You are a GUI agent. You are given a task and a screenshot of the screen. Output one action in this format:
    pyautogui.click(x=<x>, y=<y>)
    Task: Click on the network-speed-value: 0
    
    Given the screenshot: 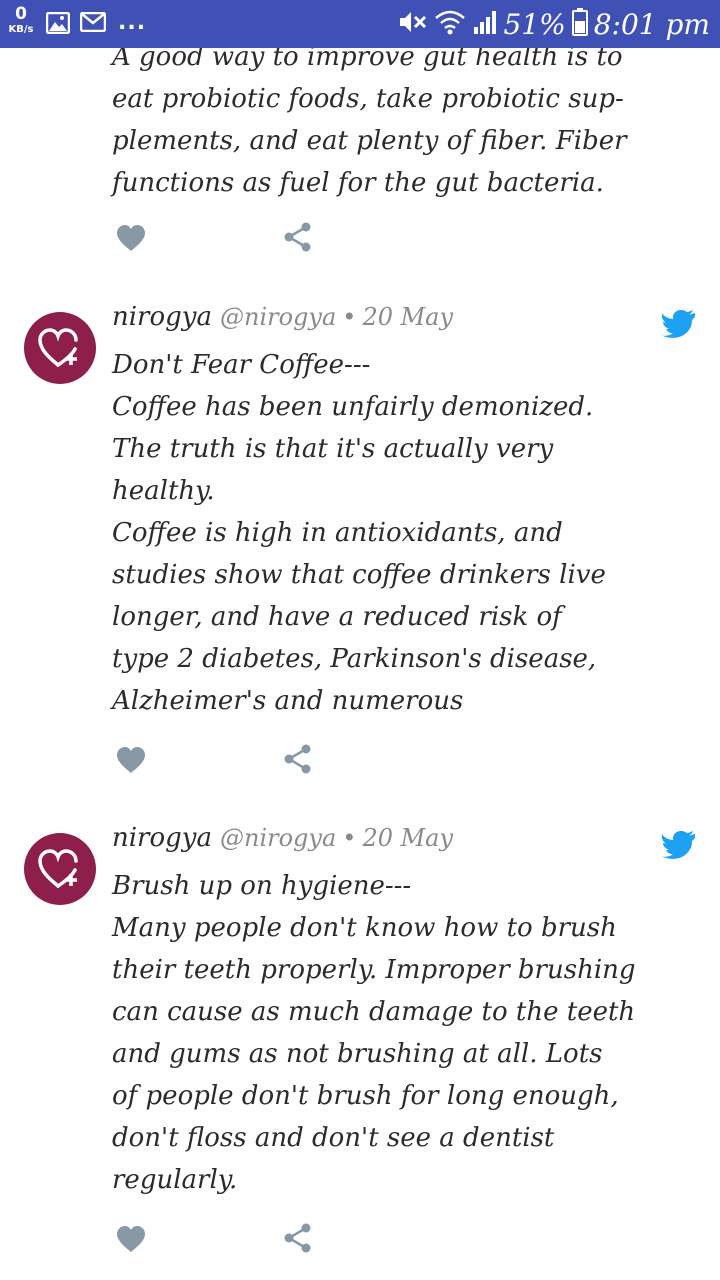 What is the action you would take?
    pyautogui.click(x=21, y=14)
    